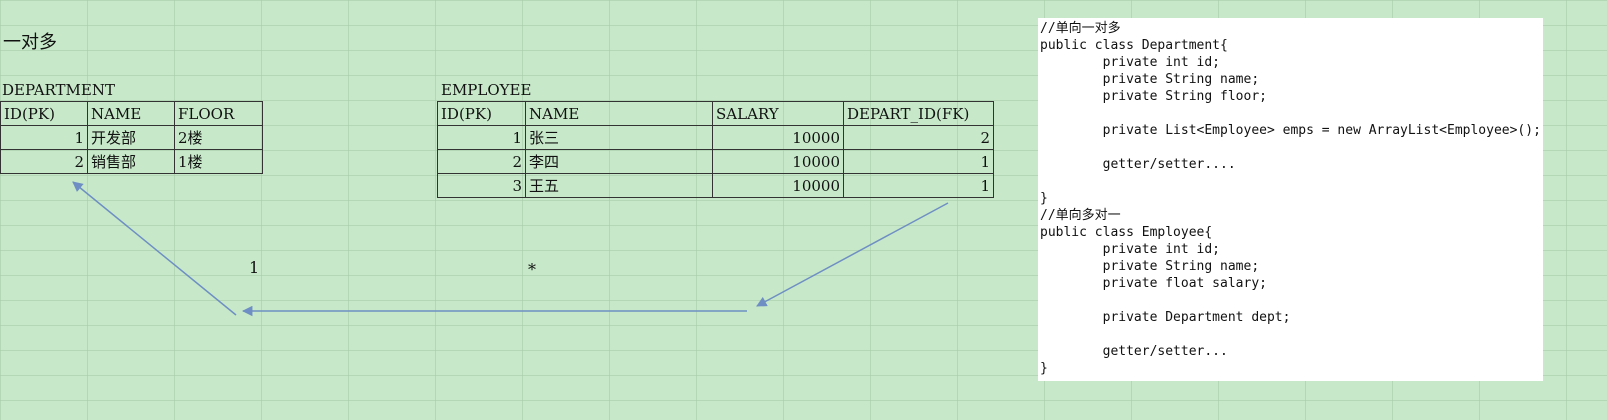 This screenshot has width=1607, height=420. I want to click on code-line: public class Department{, so click(1134, 45).